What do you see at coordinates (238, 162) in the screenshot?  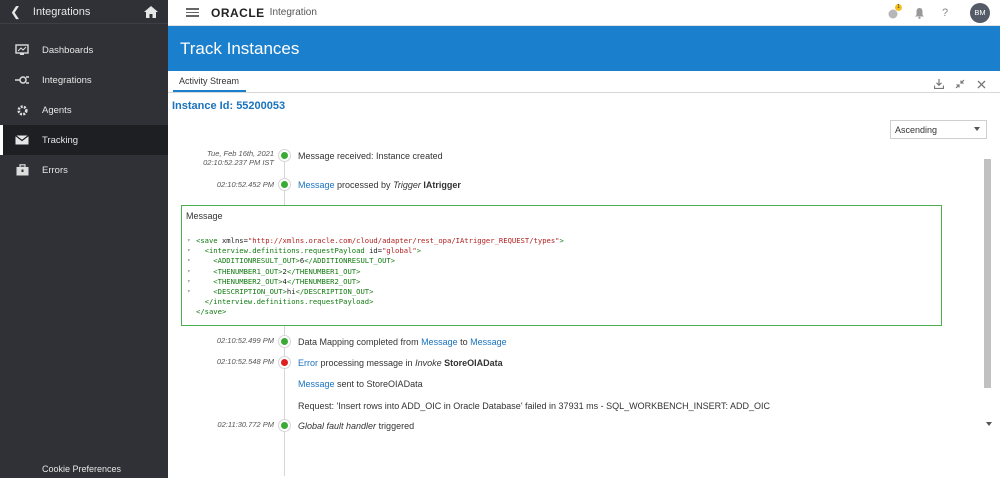 I see `timestamp-time: 02:10:52.237 PM IST` at bounding box center [238, 162].